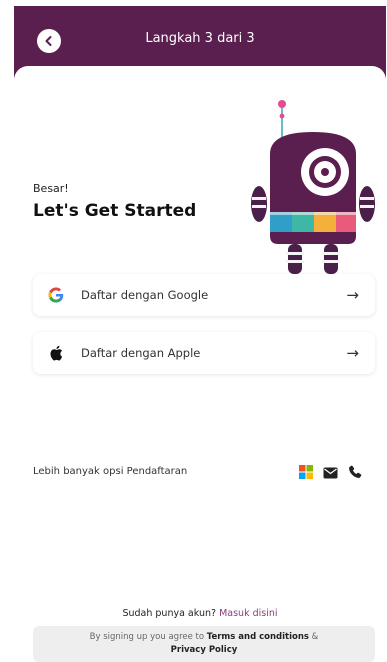 This screenshot has width=387, height=662. Describe the element at coordinates (115, 211) in the screenshot. I see `greeting-title: Let's Get Started` at that location.